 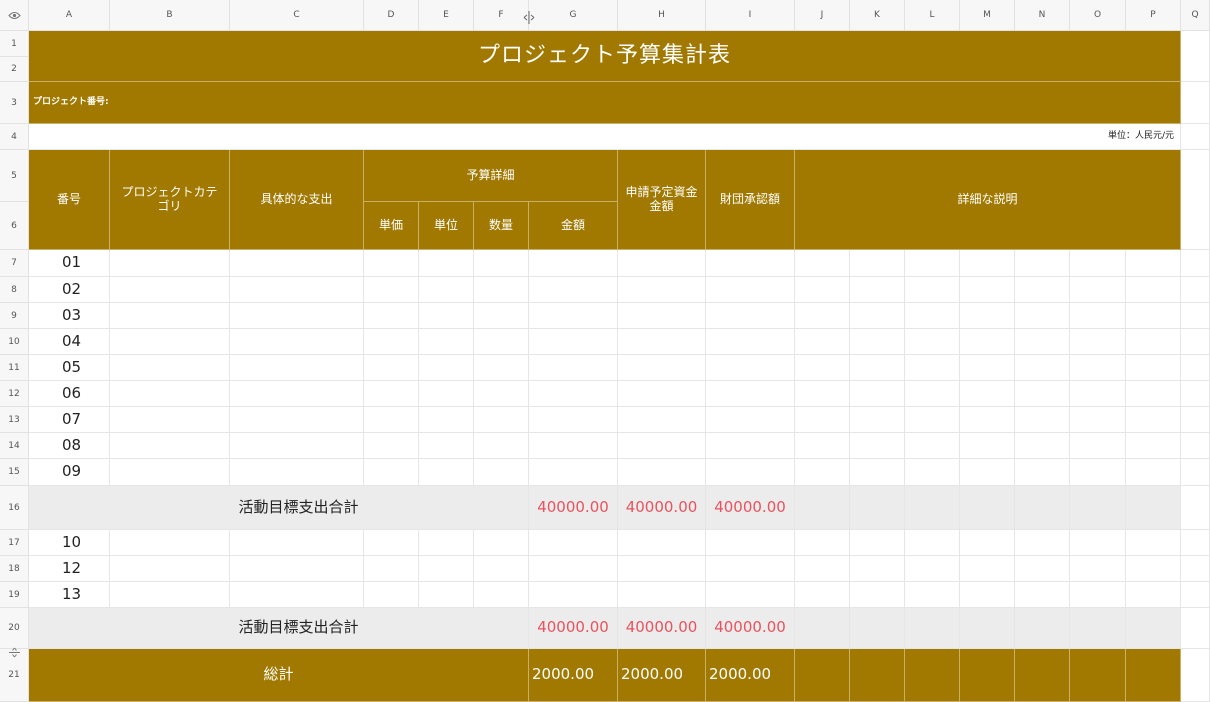 What do you see at coordinates (988, 200) in the screenshot?
I see `header-description: 詳細な説明` at bounding box center [988, 200].